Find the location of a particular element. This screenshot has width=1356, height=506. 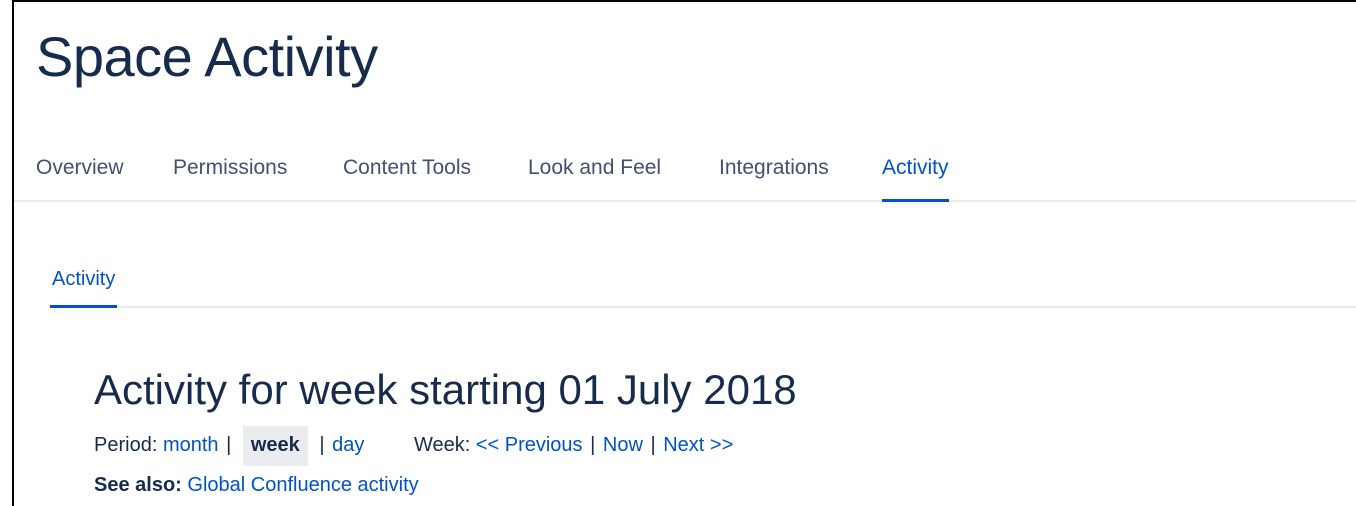

week-label: Week: is located at coordinates (442, 445).